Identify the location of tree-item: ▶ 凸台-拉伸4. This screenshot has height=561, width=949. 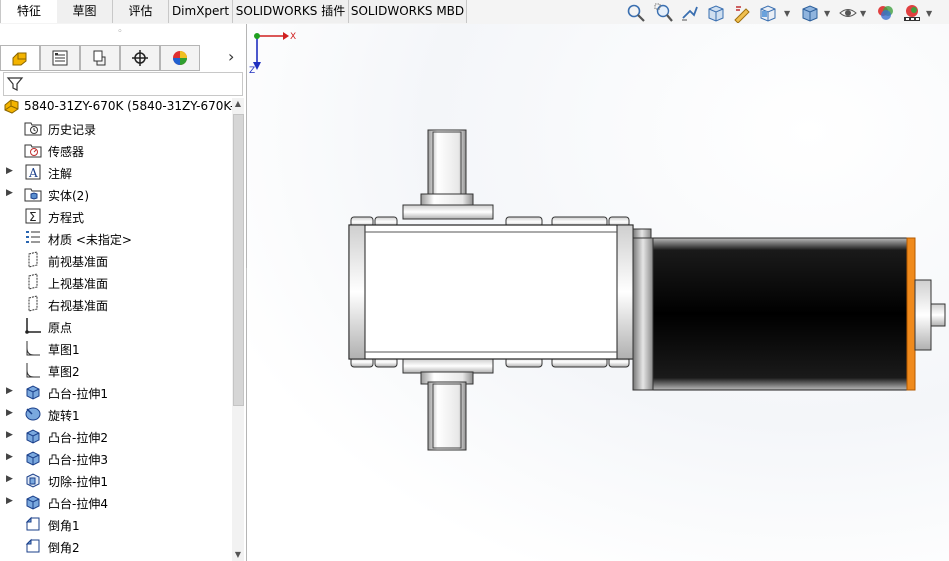
(116, 502).